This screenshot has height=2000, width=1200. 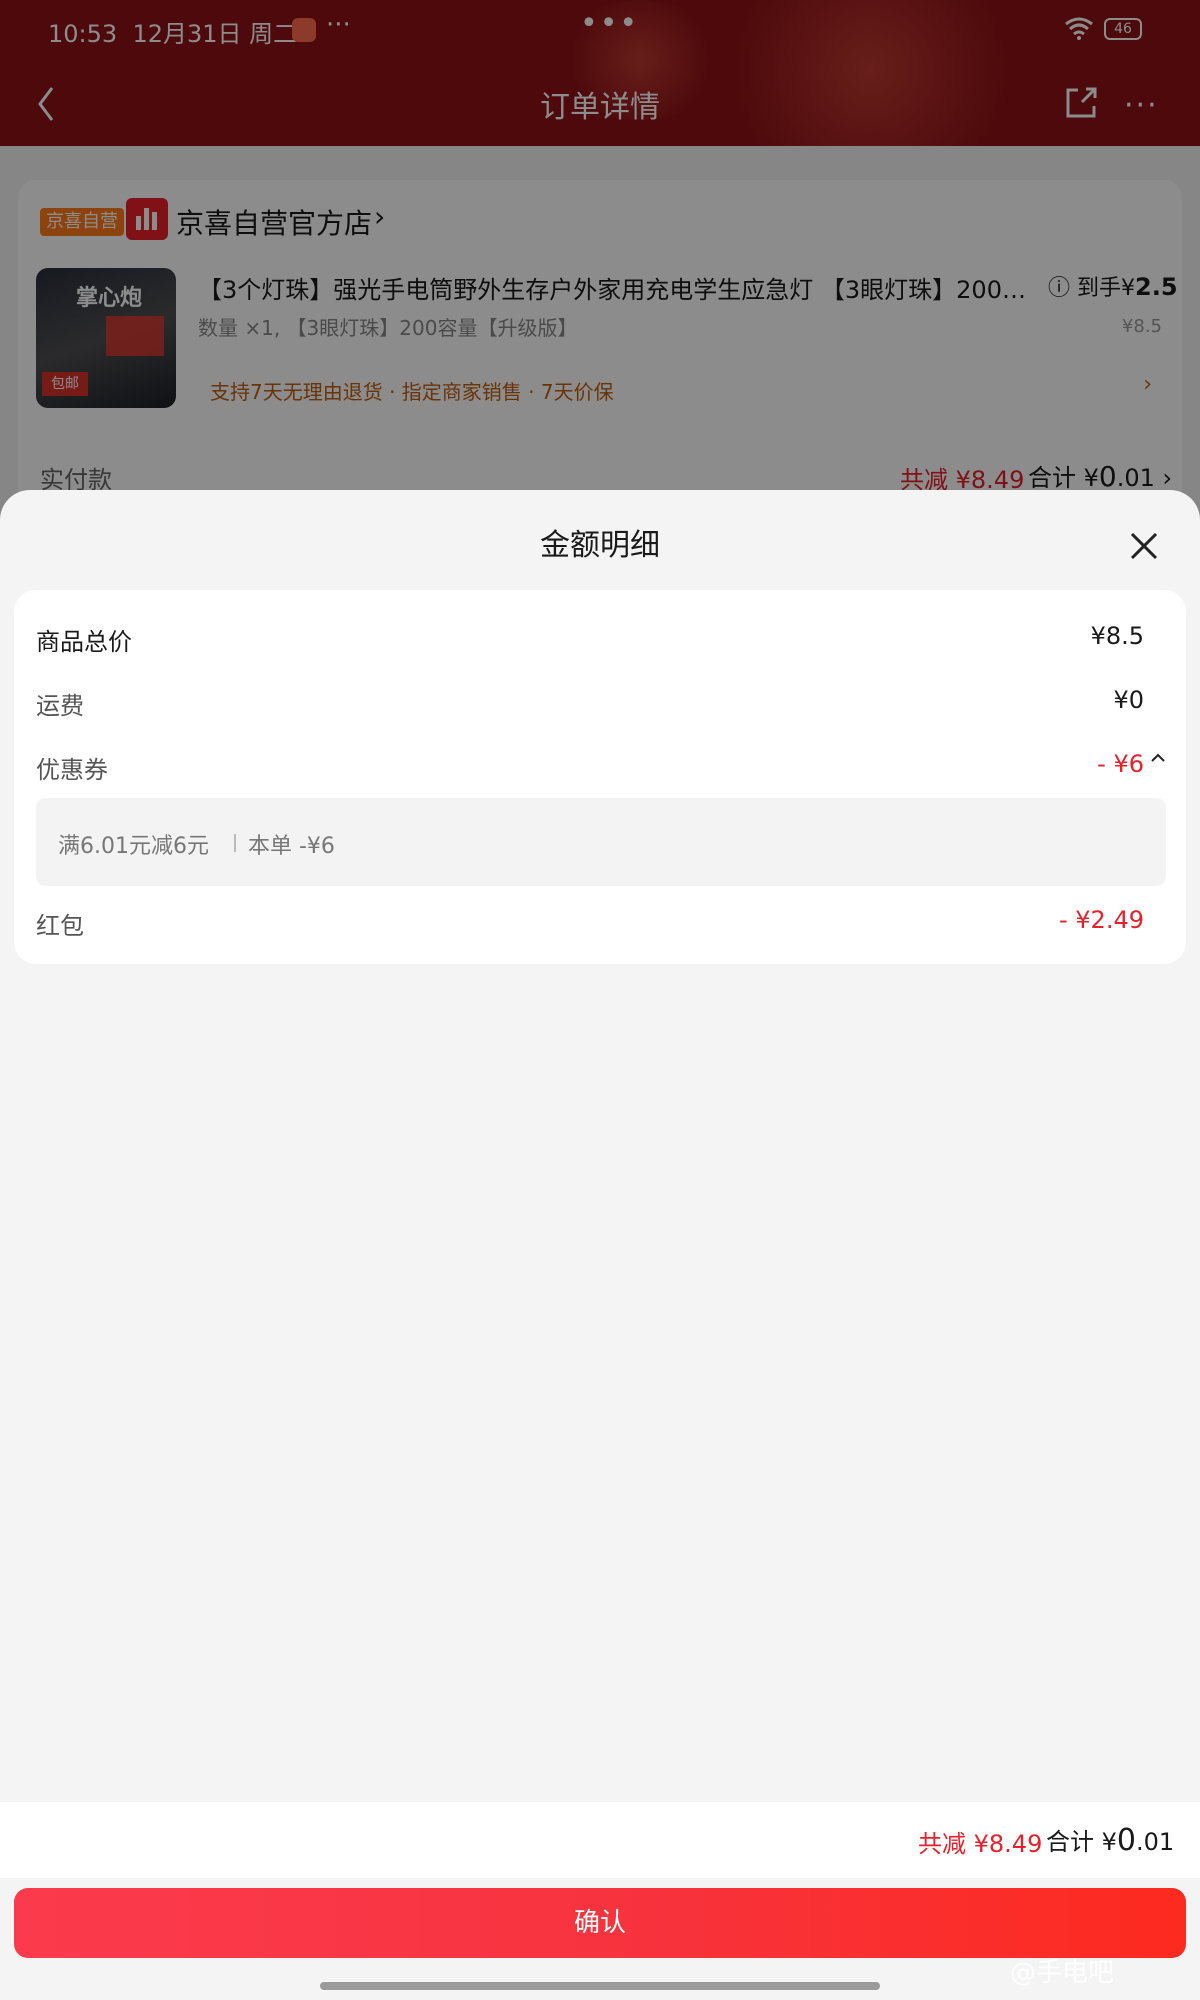 What do you see at coordinates (1158, 758) in the screenshot?
I see `chevron-up-icon` at bounding box center [1158, 758].